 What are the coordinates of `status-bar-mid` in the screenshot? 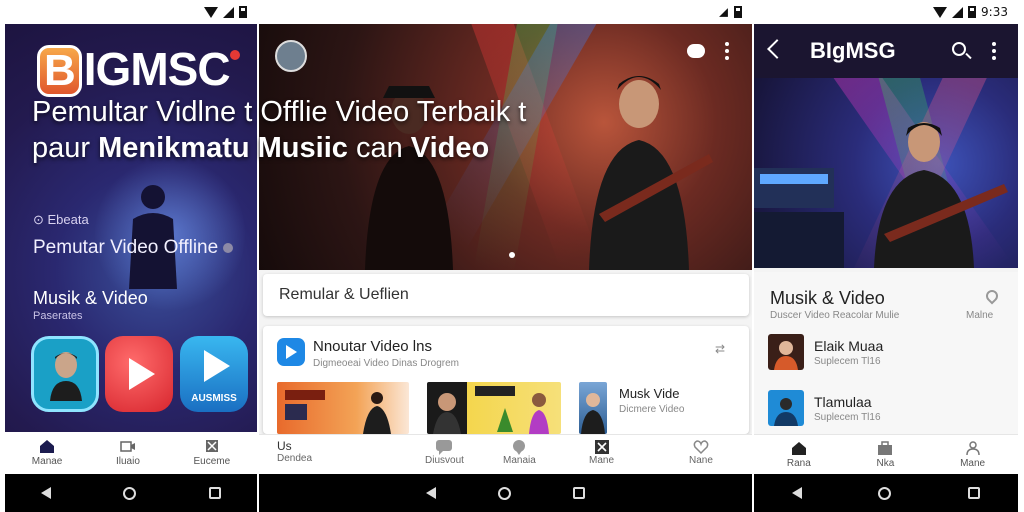 It's located at (505, 12).